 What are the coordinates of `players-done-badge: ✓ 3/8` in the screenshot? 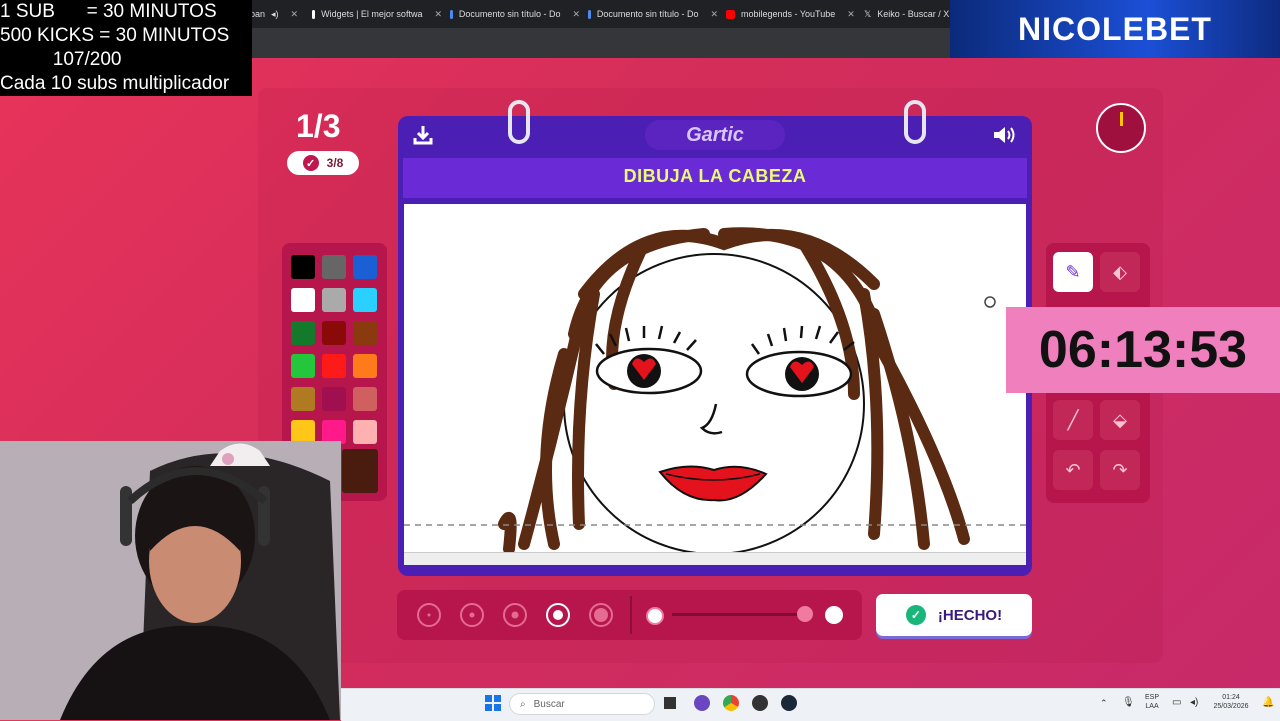 It's located at (323, 163).